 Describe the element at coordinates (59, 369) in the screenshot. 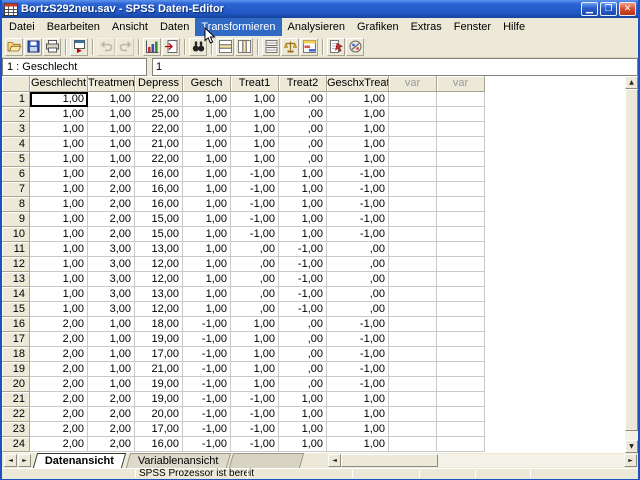

I see `cell-r19-c1: 2,00` at that location.